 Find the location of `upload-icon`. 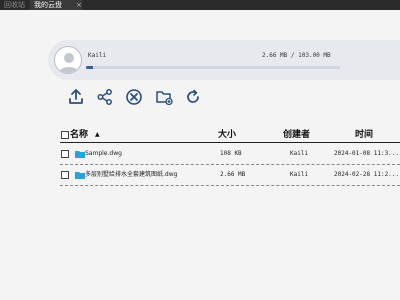

upload-icon is located at coordinates (76, 96).